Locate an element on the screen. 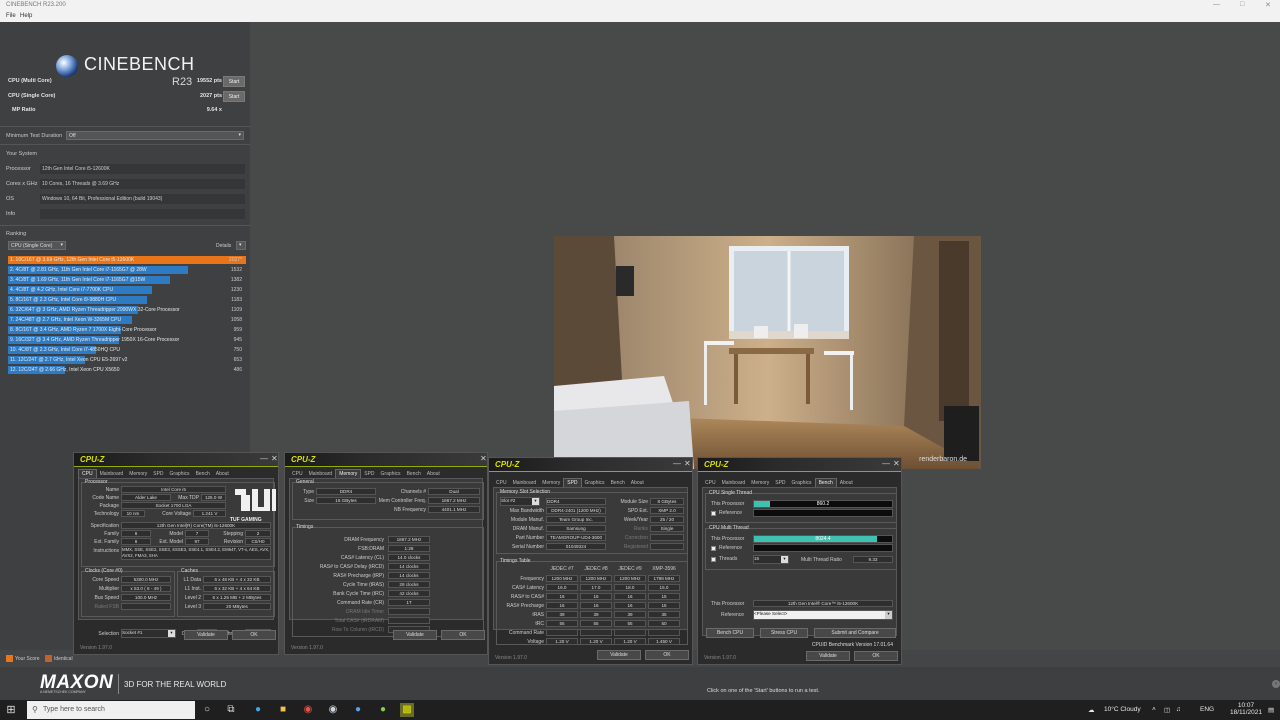  edge-icon: ● is located at coordinates (258, 710).